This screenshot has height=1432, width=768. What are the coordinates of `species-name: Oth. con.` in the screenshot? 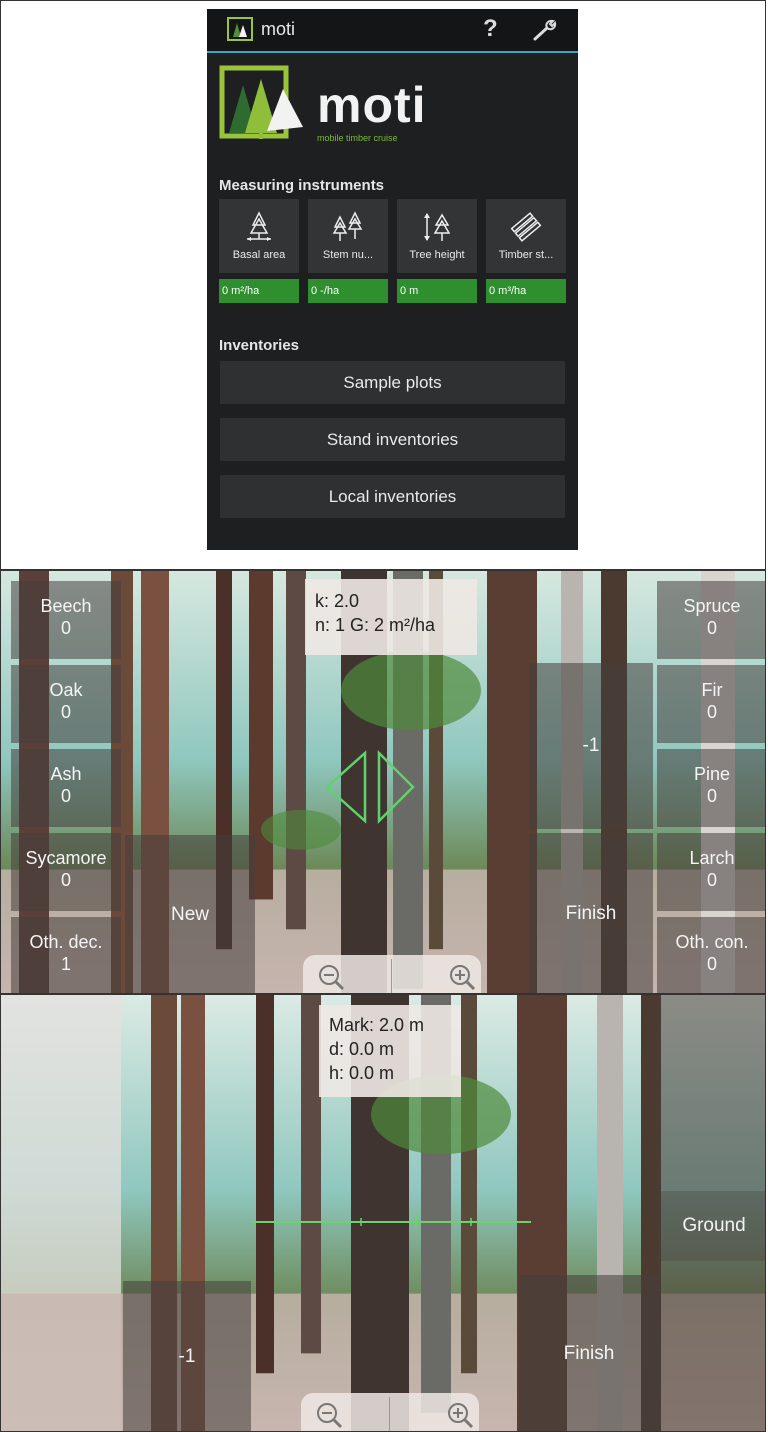 It's located at (712, 942).